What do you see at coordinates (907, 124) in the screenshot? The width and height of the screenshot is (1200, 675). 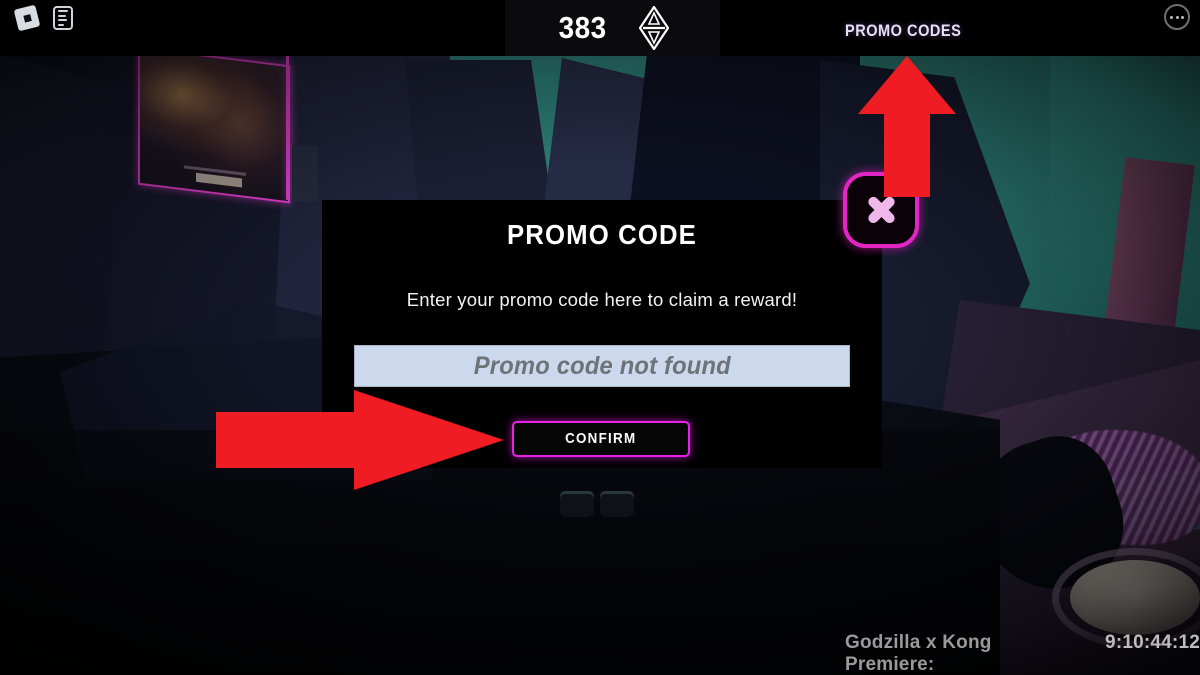 I see `annotation-arrow-up` at bounding box center [907, 124].